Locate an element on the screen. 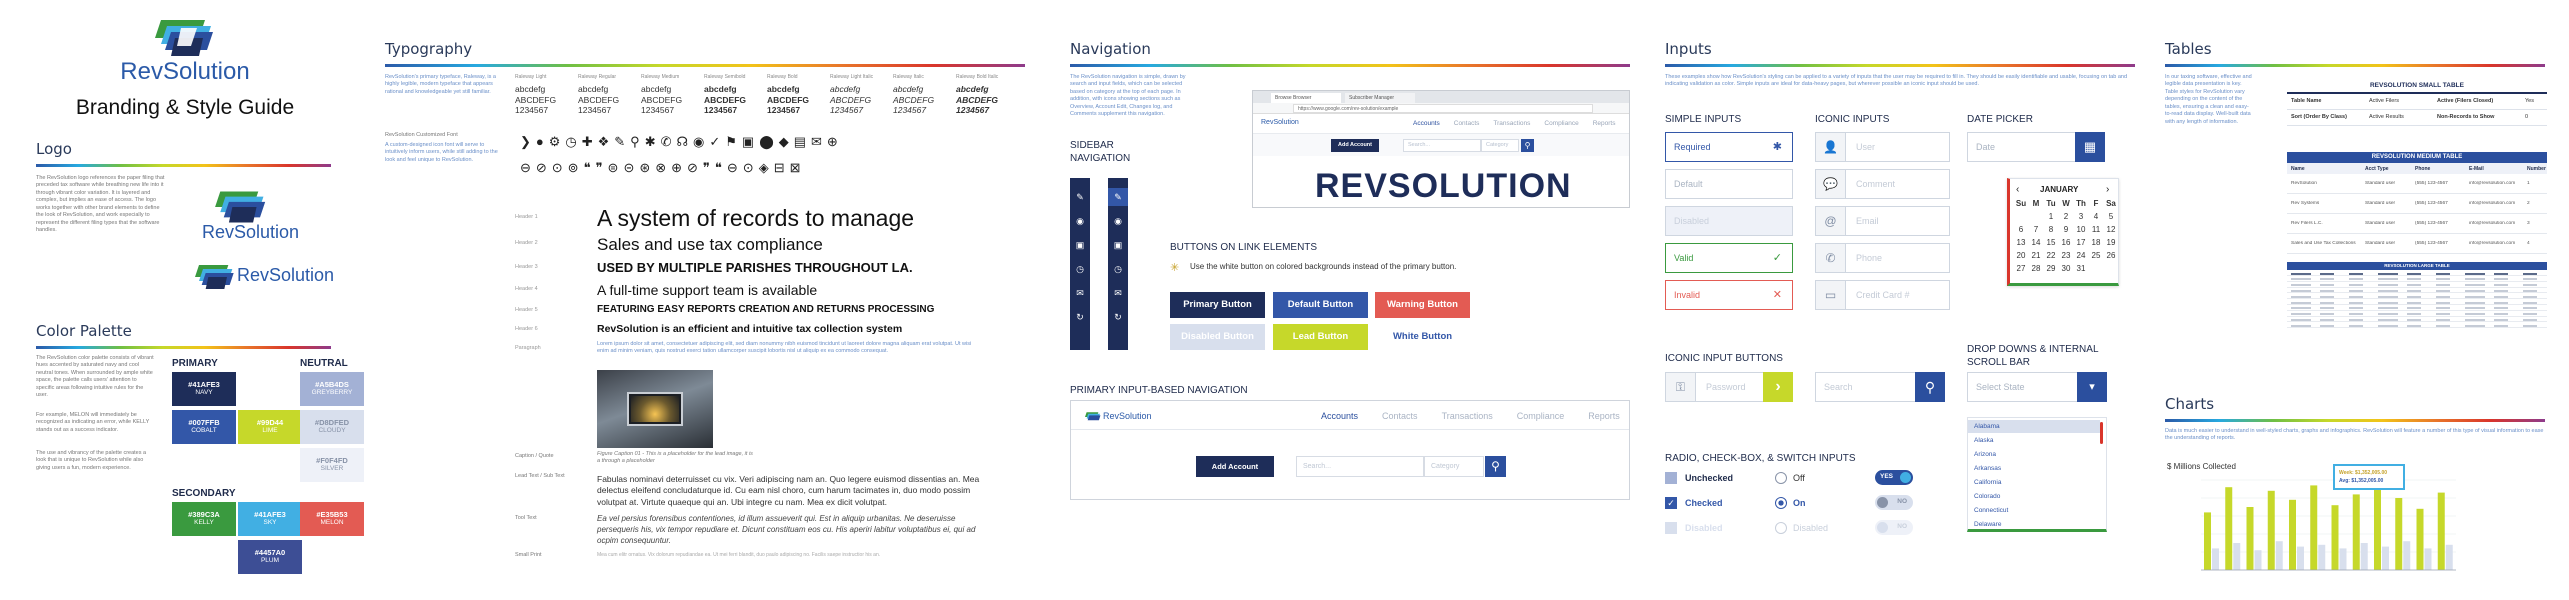 The width and height of the screenshot is (2569, 600). calendar-day: 19 is located at coordinates (2111, 242).